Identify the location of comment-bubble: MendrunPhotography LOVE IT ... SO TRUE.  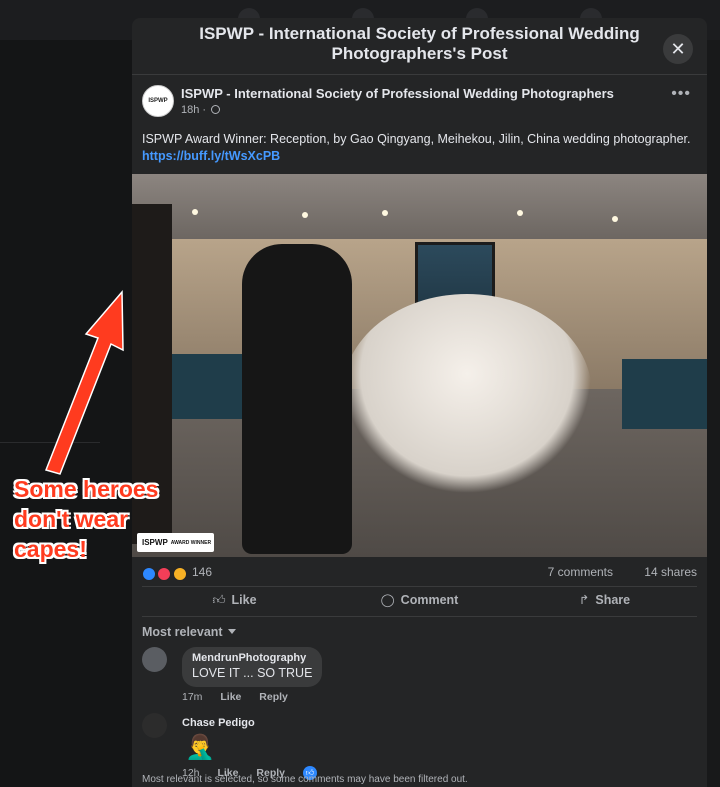
(252, 667).